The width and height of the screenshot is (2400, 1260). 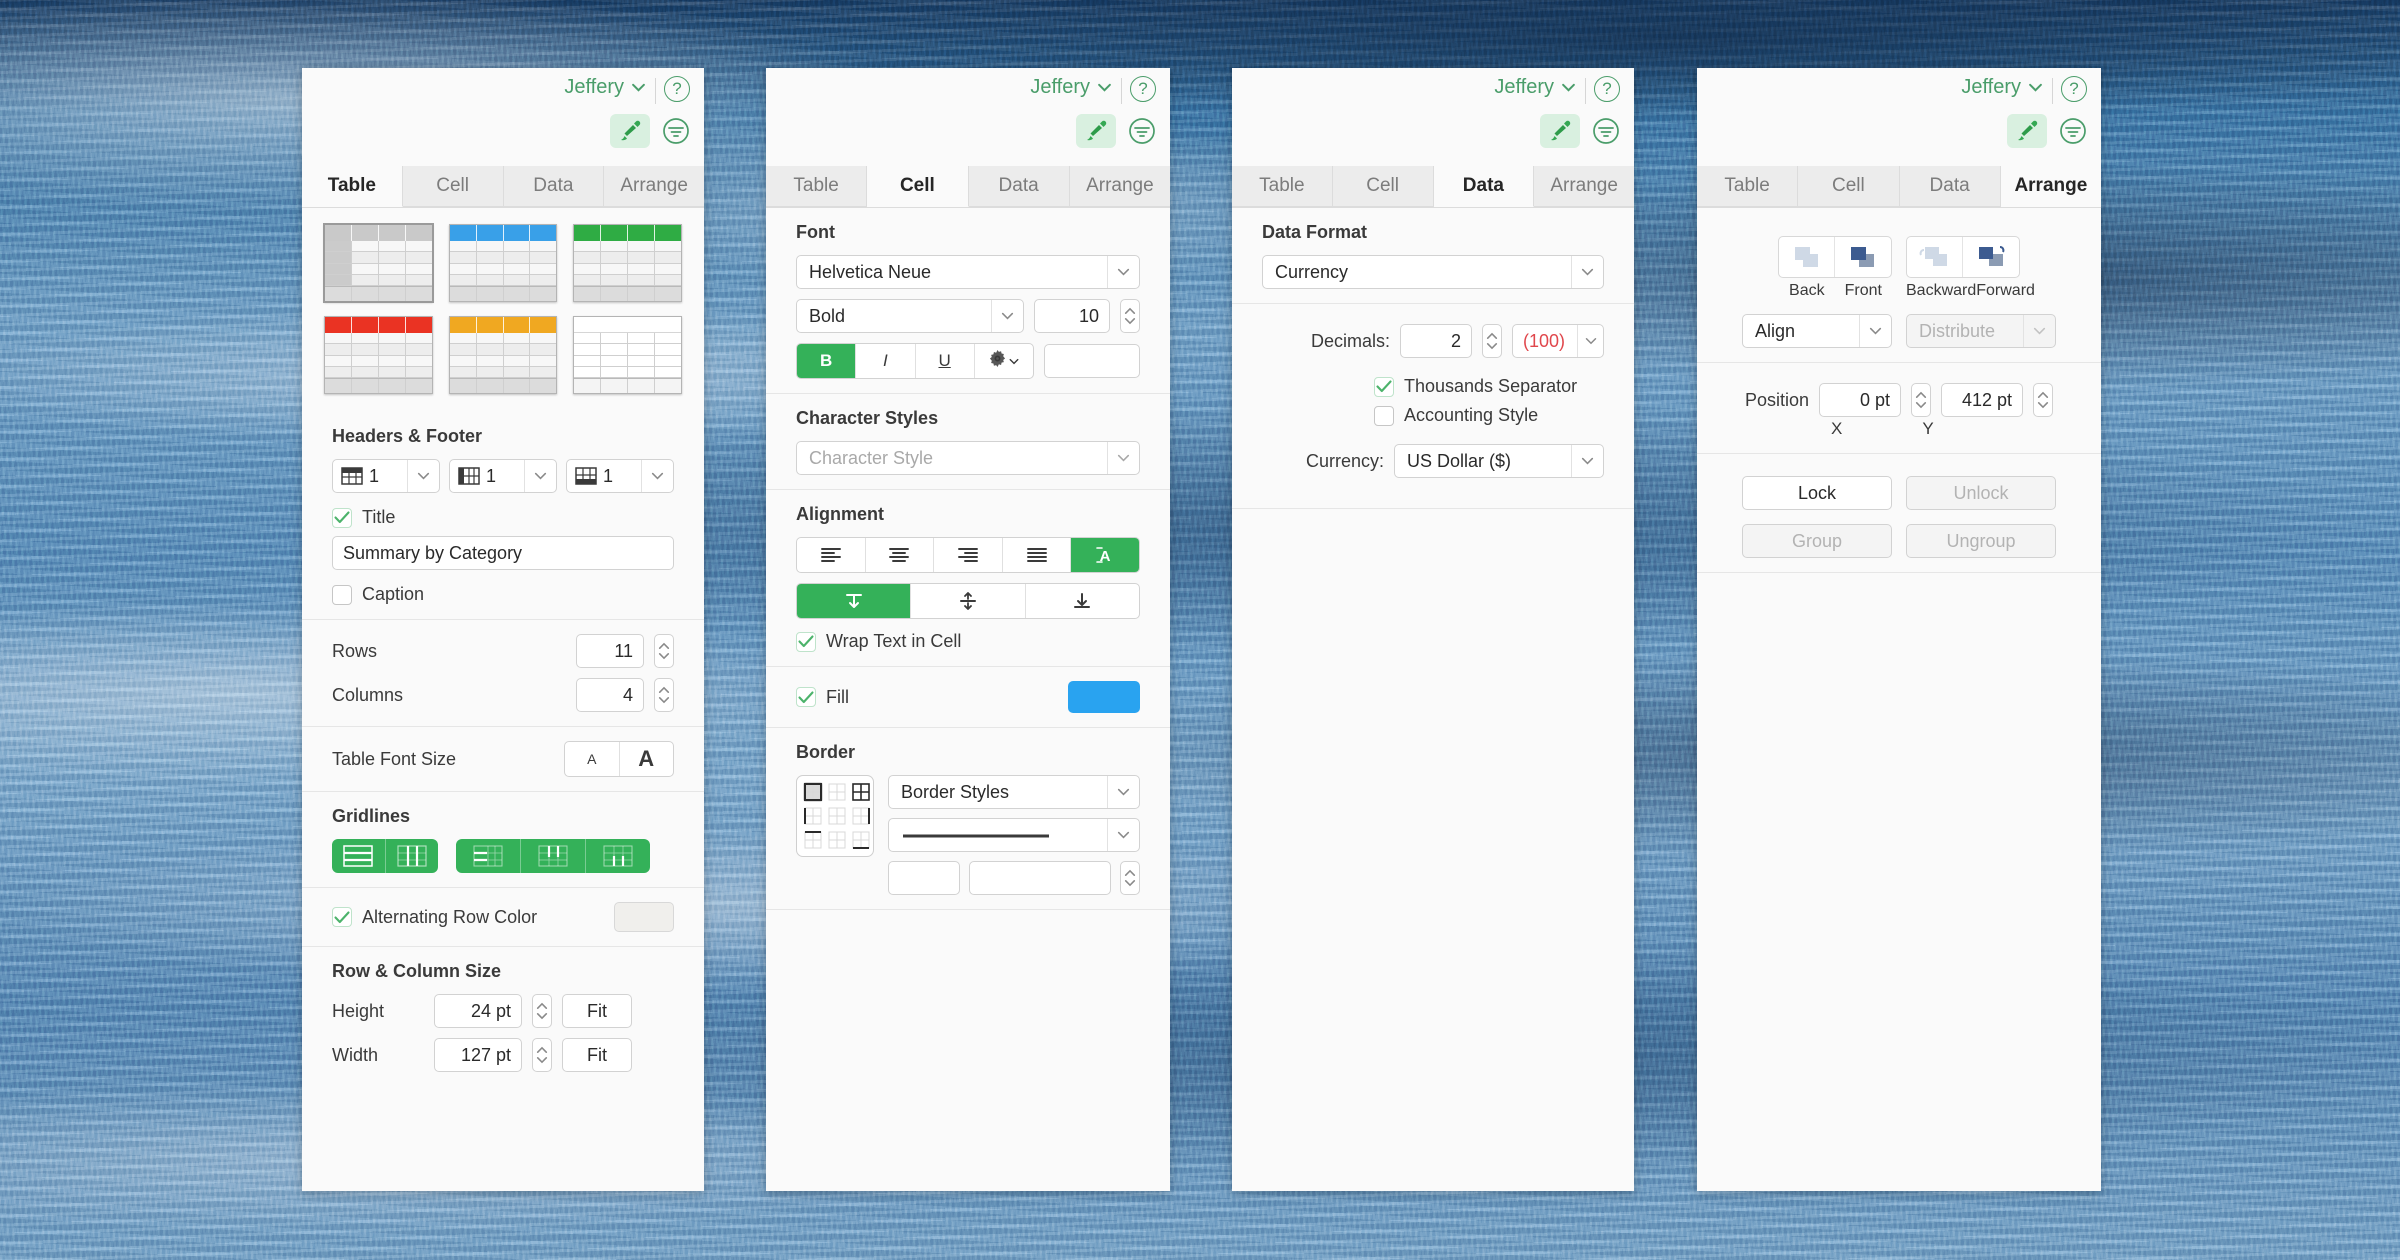 I want to click on table-style-gray, so click(x=378, y=263).